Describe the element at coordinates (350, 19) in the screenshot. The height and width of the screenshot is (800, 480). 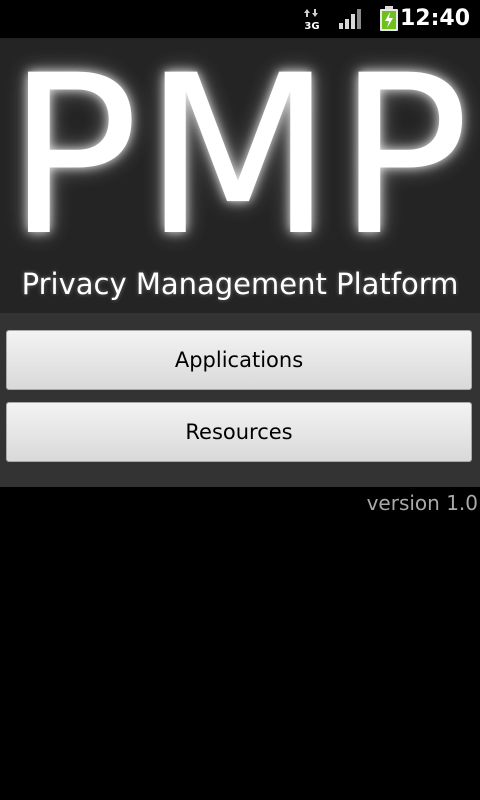
I see `signal-icon` at that location.